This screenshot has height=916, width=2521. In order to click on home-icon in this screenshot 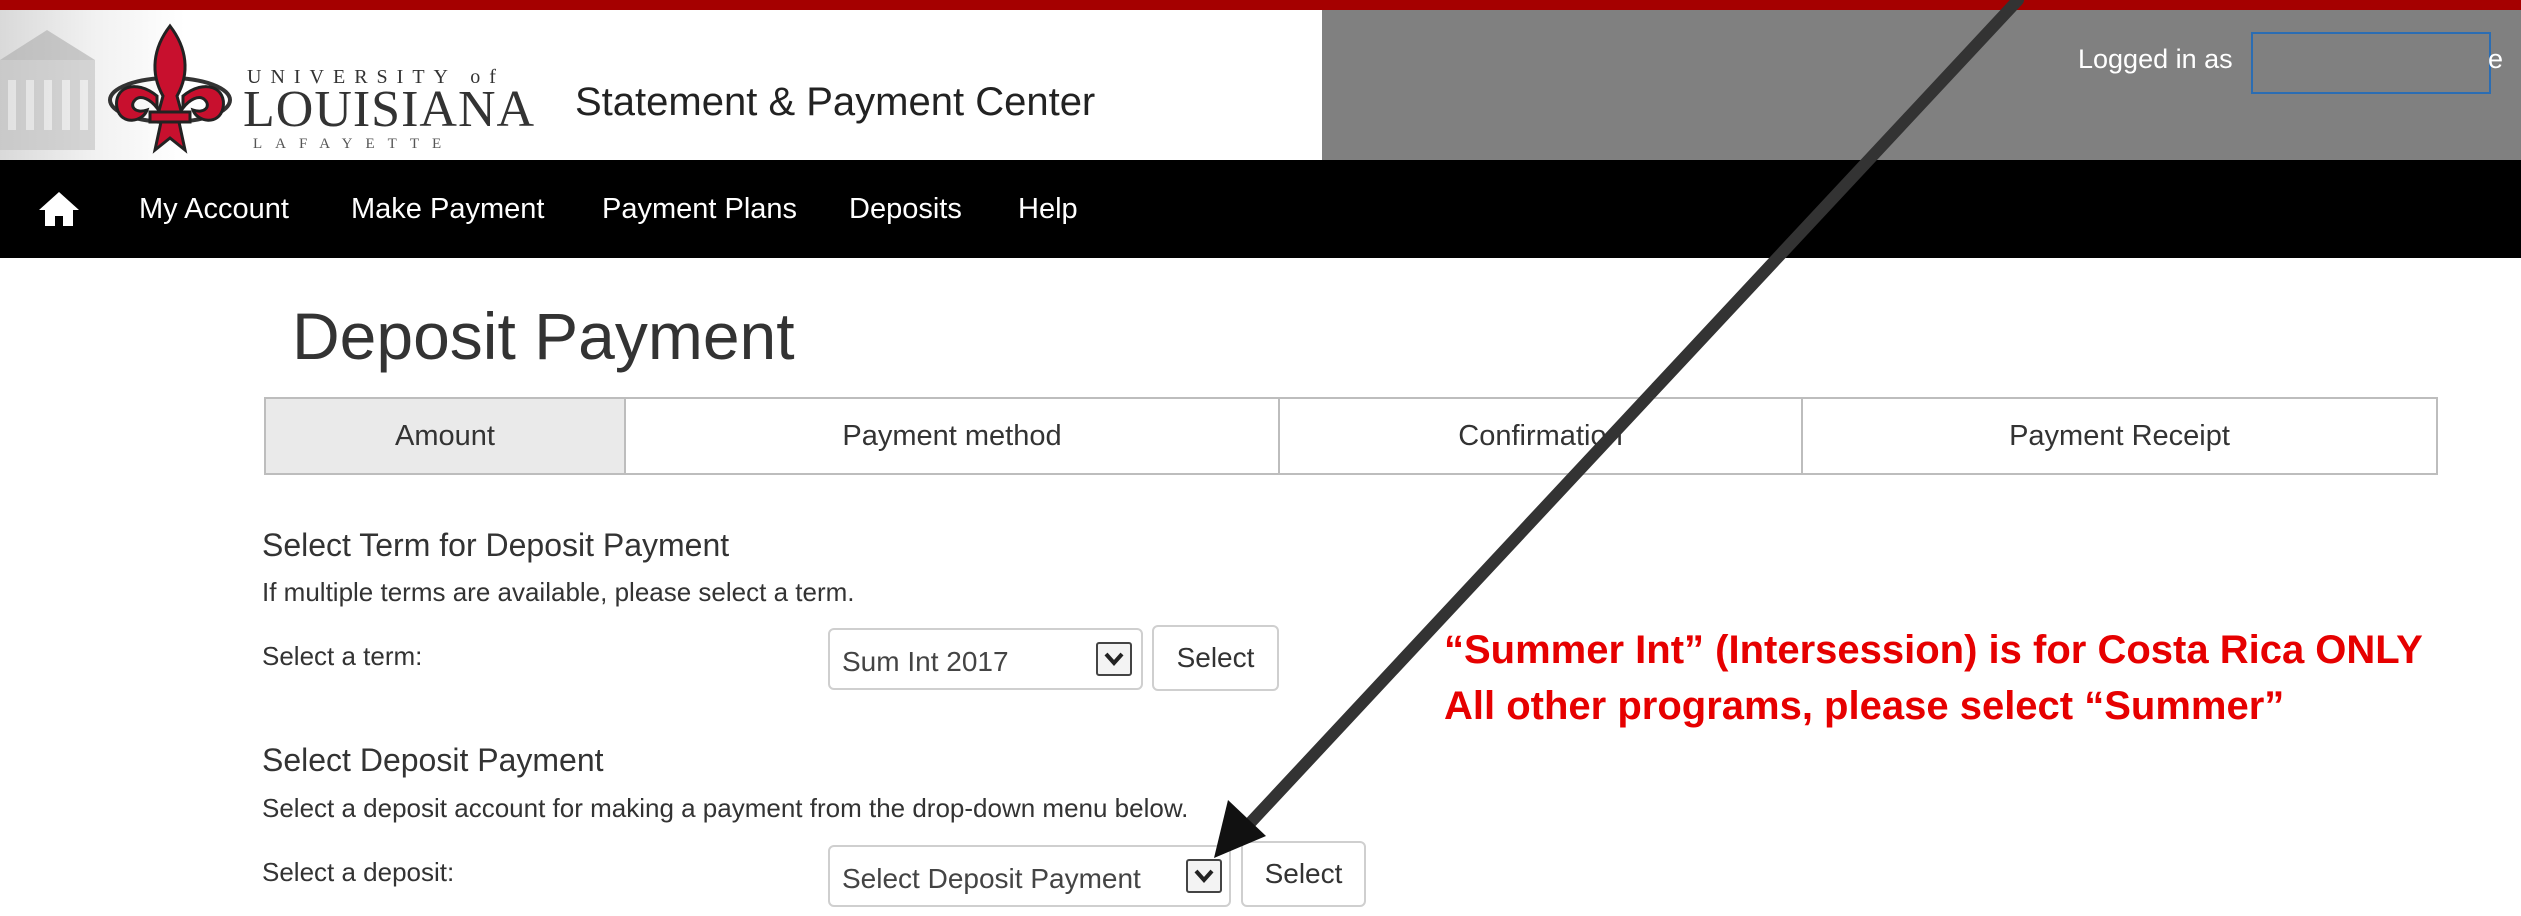, I will do `click(59, 209)`.